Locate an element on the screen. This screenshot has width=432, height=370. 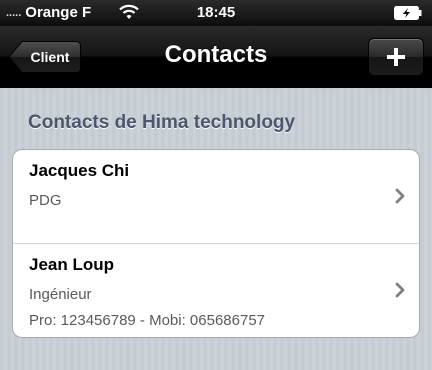
status-time: 18:45 is located at coordinates (216, 12).